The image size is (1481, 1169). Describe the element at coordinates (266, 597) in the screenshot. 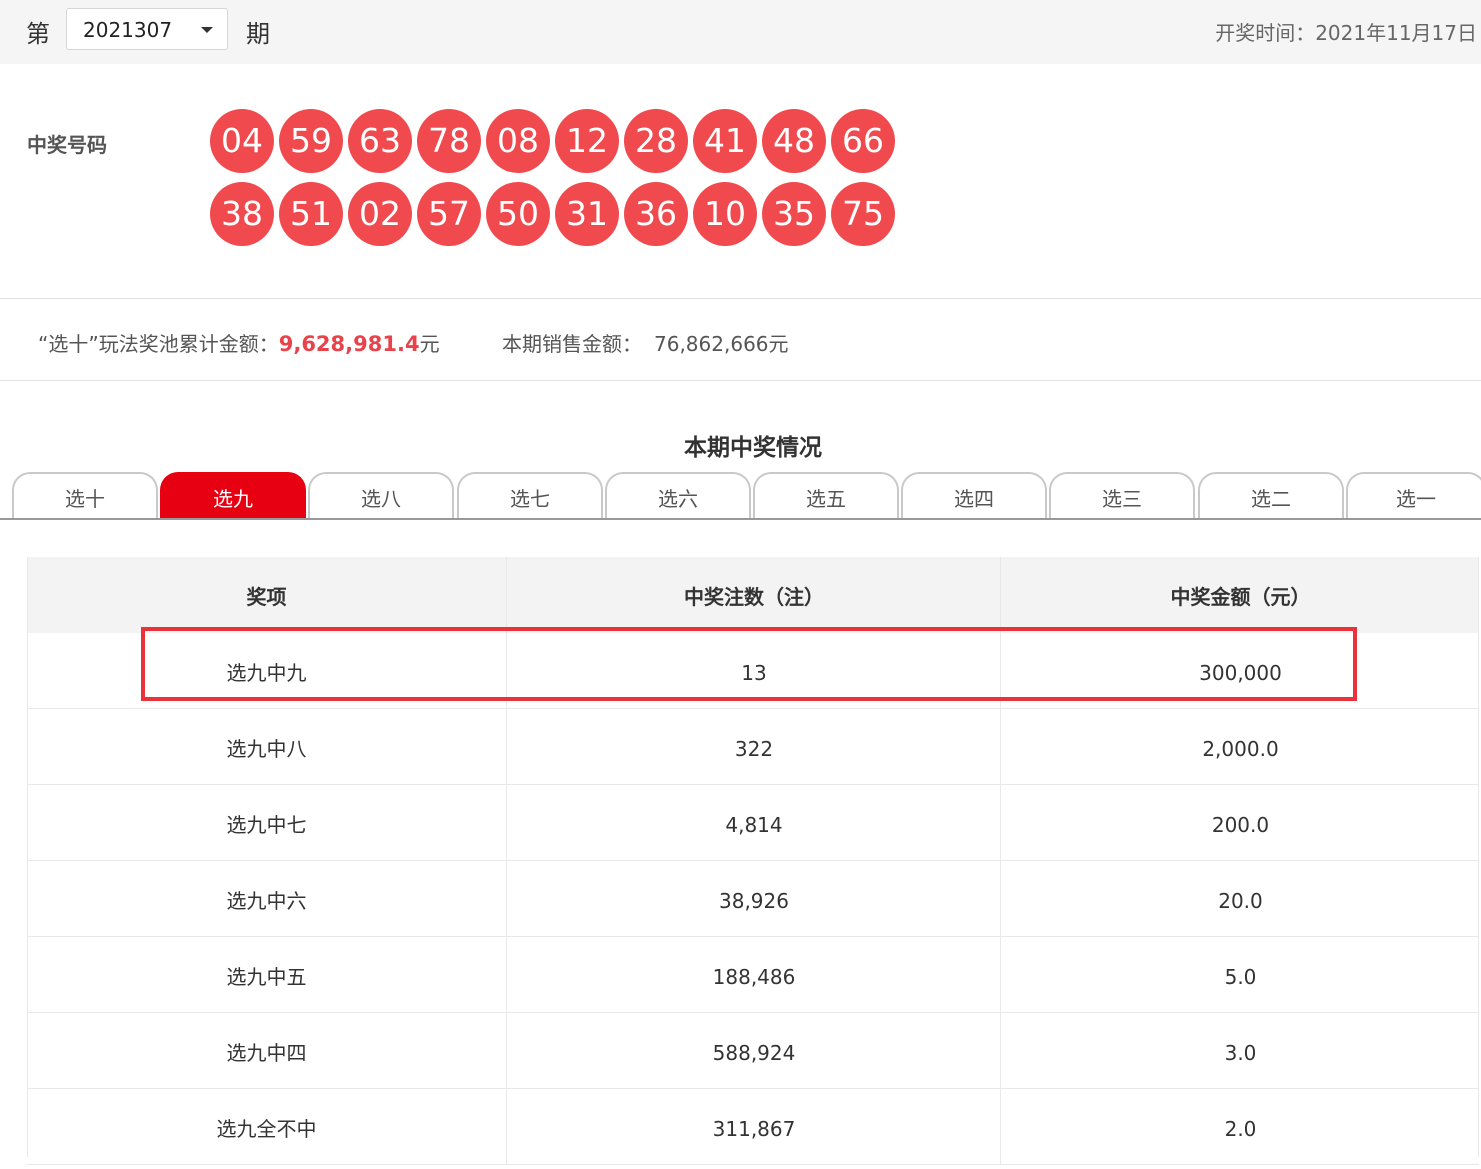

I see `header-cell: 奖项` at that location.